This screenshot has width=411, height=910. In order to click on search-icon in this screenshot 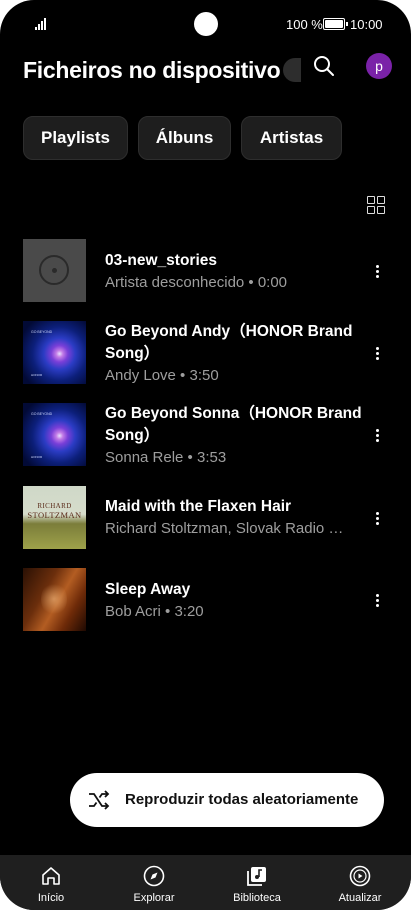, I will do `click(324, 66)`.